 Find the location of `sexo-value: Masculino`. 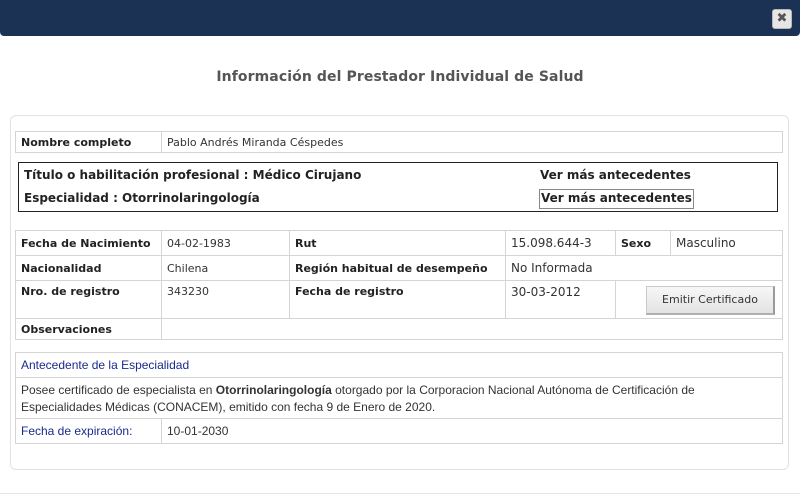

sexo-value: Masculino is located at coordinates (726, 243).